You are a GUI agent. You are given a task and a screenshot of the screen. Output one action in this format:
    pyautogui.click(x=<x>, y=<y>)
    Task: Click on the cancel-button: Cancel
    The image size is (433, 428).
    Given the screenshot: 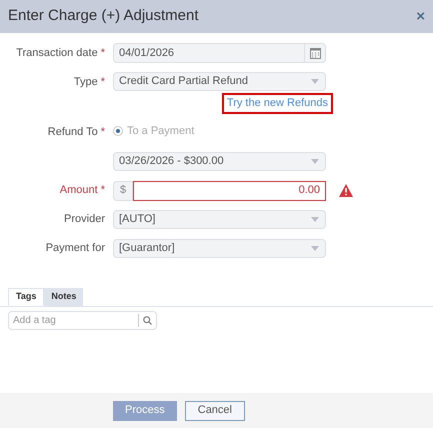 What is the action you would take?
    pyautogui.click(x=214, y=410)
    